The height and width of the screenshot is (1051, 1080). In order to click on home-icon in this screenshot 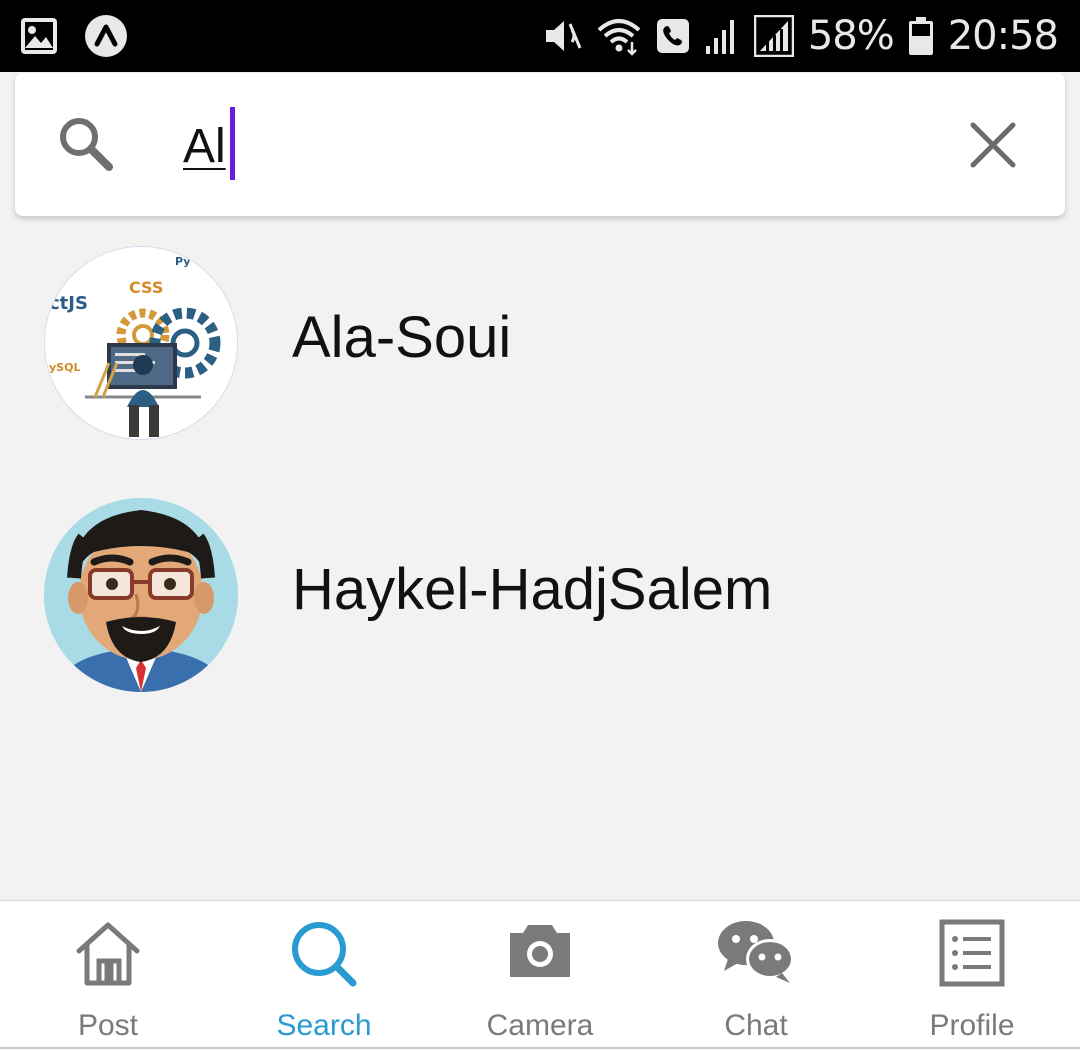, I will do `click(108, 954)`.